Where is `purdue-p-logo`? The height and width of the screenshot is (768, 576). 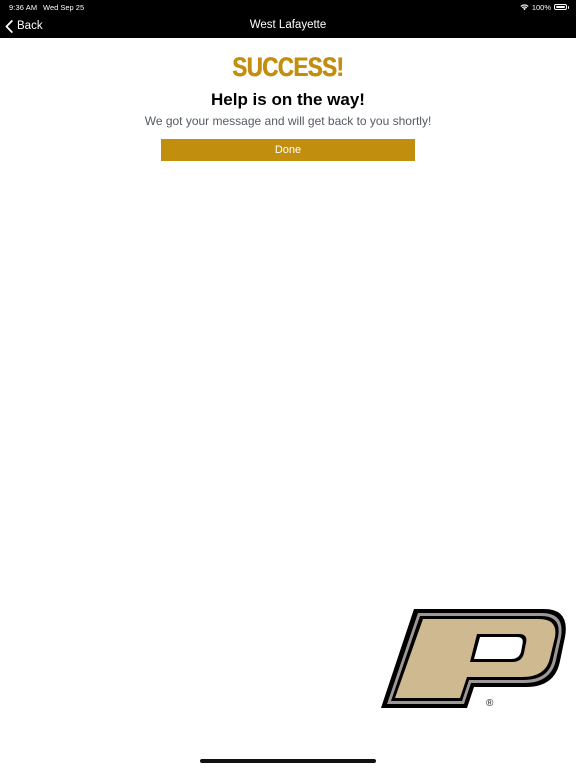 purdue-p-logo is located at coordinates (473, 658).